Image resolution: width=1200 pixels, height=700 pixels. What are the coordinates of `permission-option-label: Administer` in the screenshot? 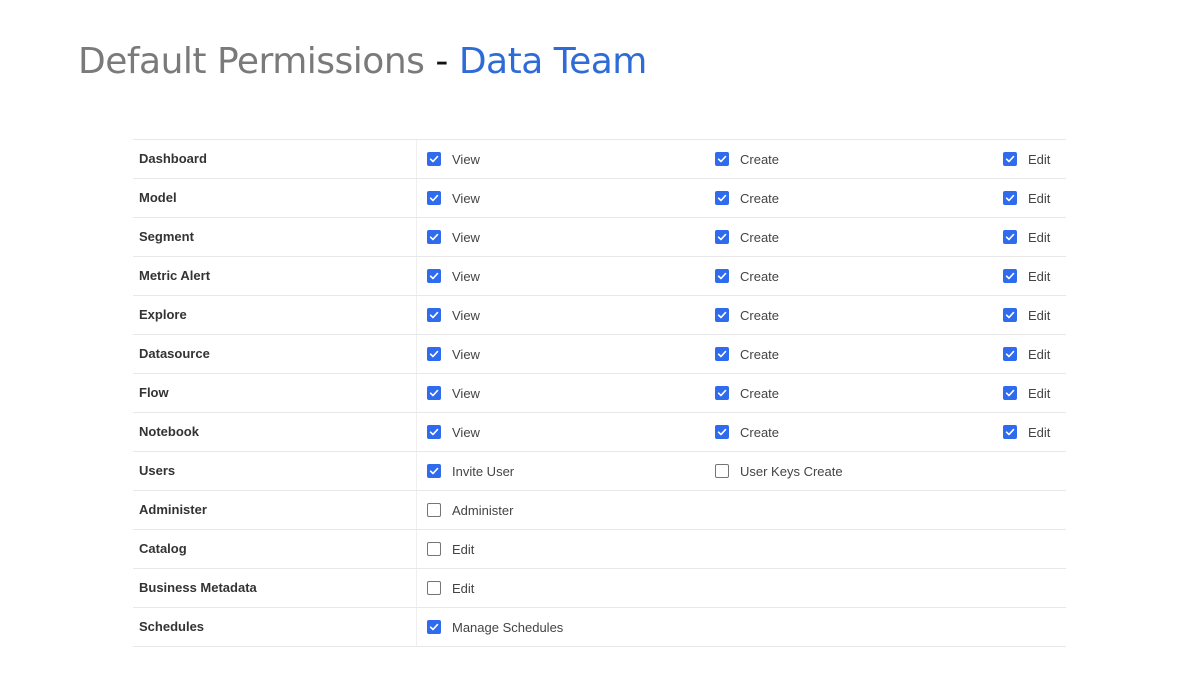 It's located at (483, 510).